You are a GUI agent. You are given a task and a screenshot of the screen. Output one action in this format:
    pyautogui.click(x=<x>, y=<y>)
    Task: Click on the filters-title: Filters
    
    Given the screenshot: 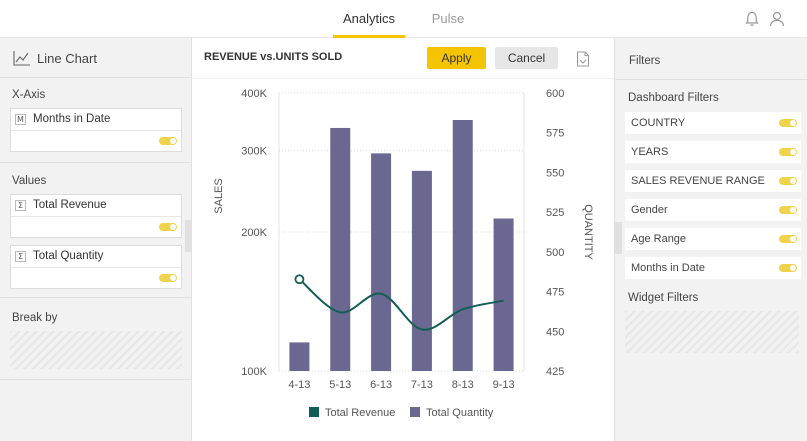 What is the action you would take?
    pyautogui.click(x=645, y=61)
    